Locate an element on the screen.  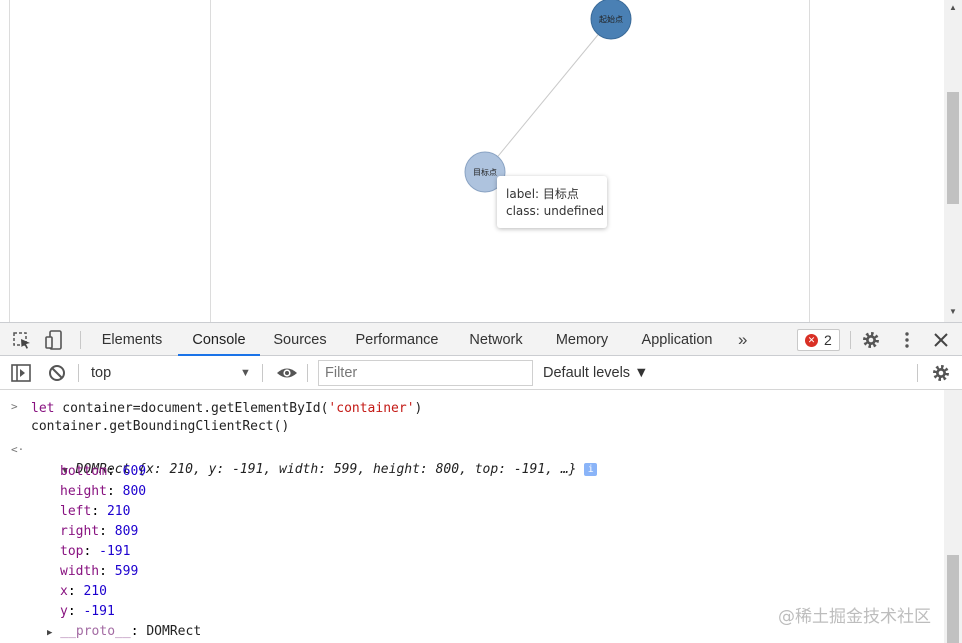
code-string: 'container' is located at coordinates (371, 408).